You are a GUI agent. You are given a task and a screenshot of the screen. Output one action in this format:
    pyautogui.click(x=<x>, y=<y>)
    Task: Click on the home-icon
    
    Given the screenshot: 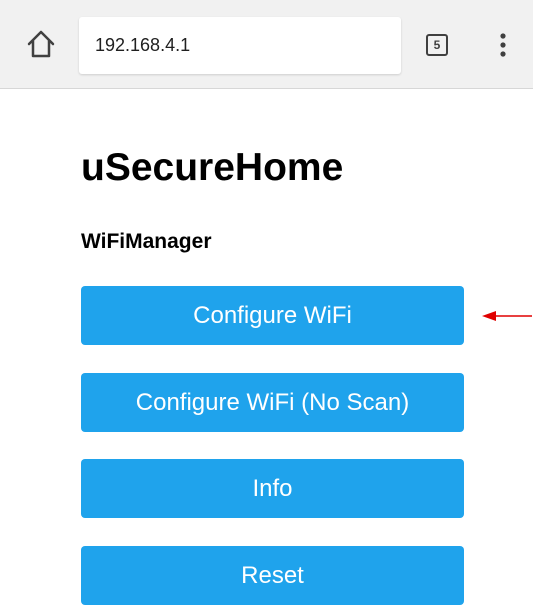 What is the action you would take?
    pyautogui.click(x=41, y=44)
    